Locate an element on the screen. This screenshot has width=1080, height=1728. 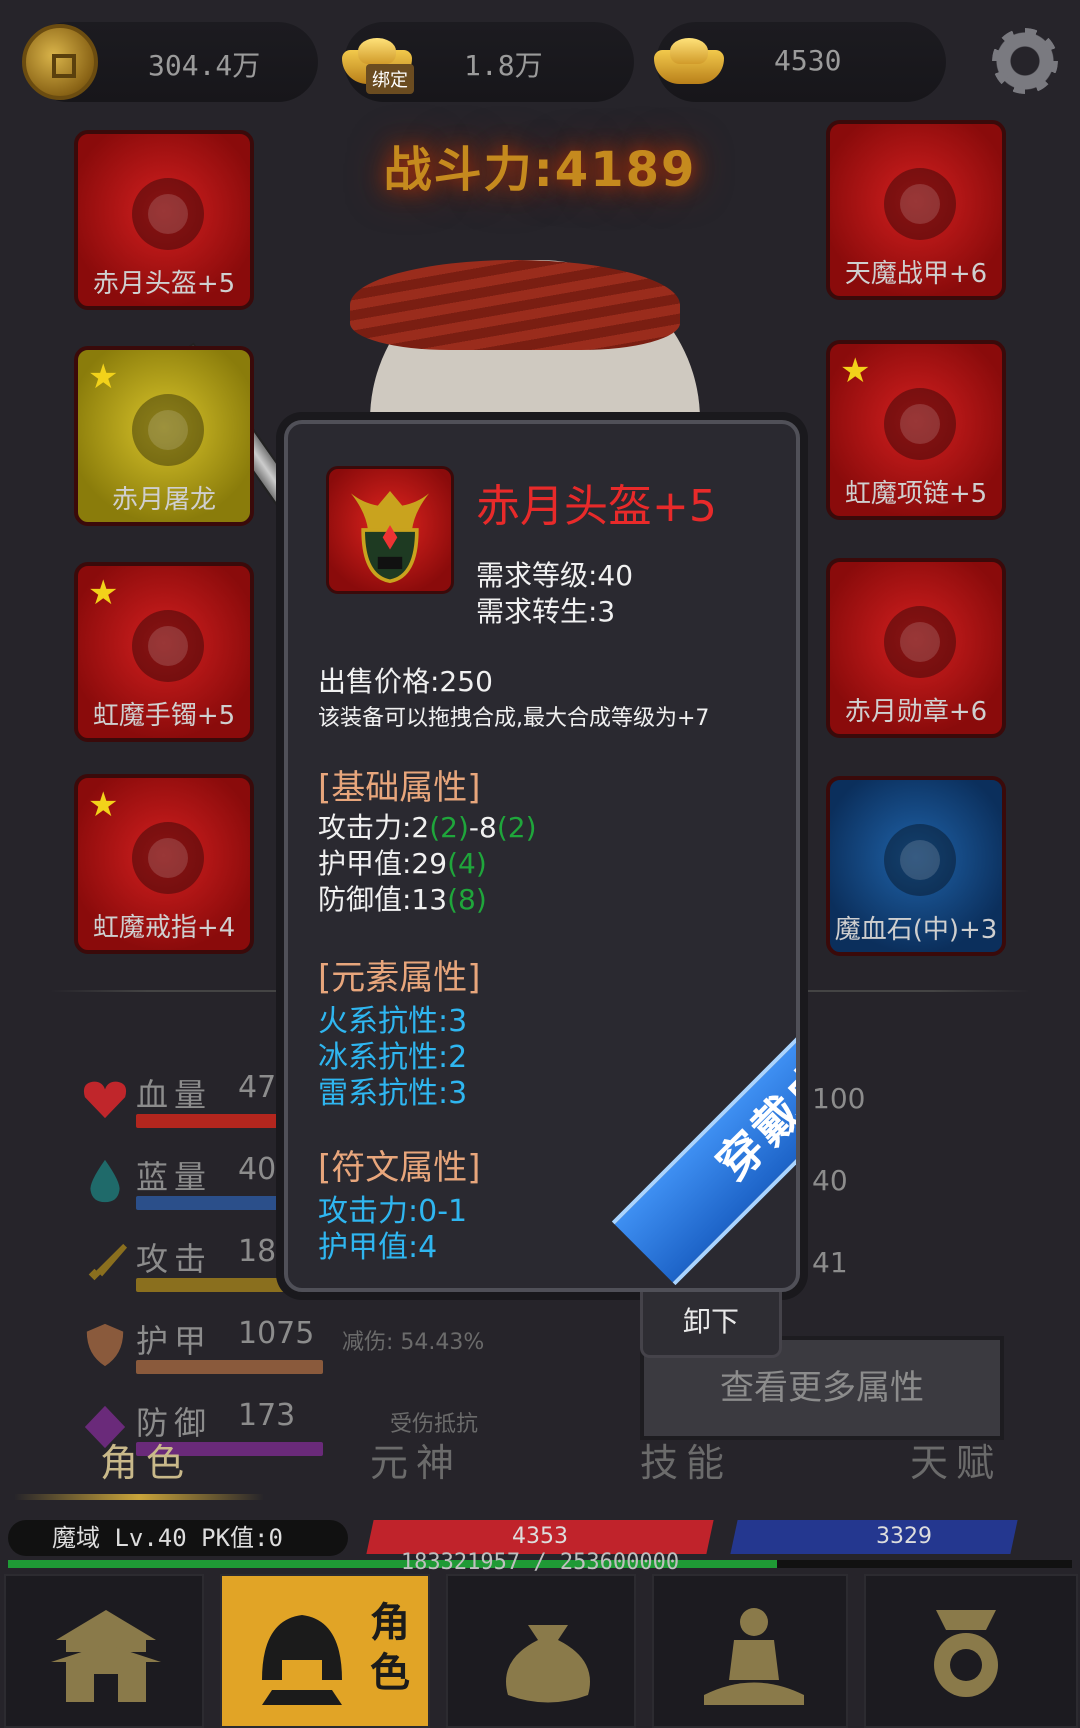
equipment-slot-left-1: ★ 赤月屠龙 is located at coordinates (164, 436).